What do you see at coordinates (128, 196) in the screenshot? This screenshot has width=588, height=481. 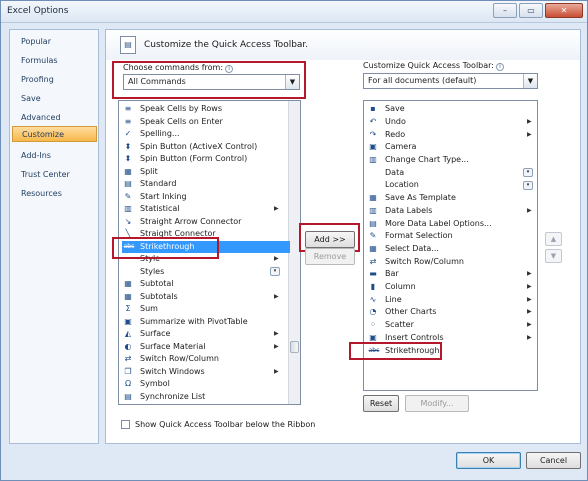 I see `pen-icon: ✎` at bounding box center [128, 196].